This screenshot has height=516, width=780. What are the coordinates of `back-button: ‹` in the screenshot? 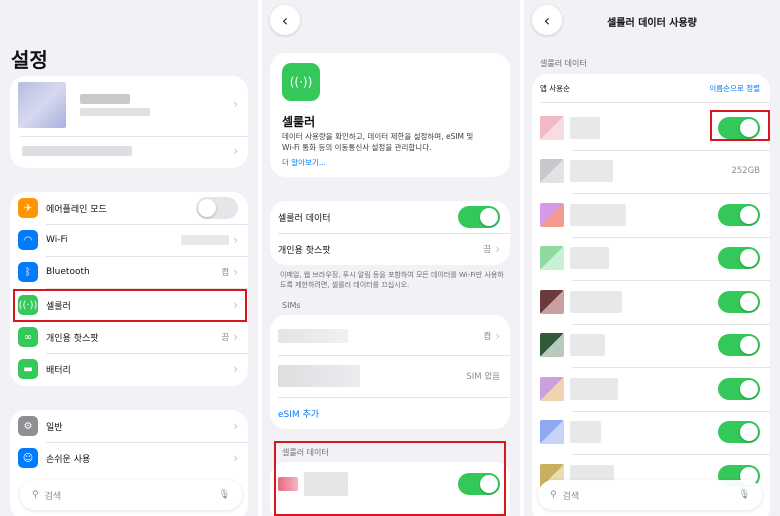 It's located at (285, 20).